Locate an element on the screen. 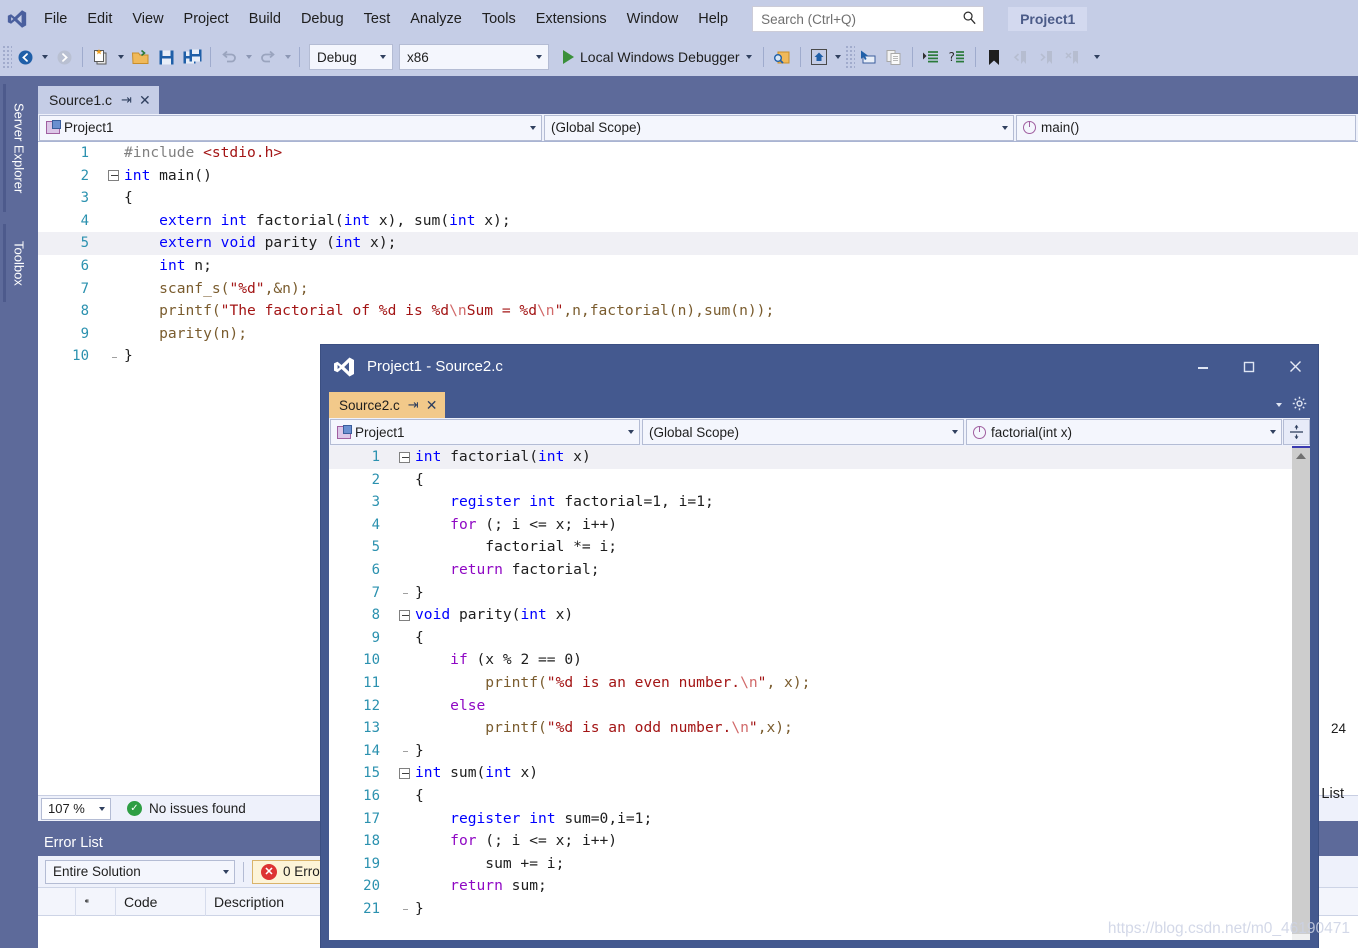 This screenshot has width=1358, height=948. save-icon is located at coordinates (166, 57).